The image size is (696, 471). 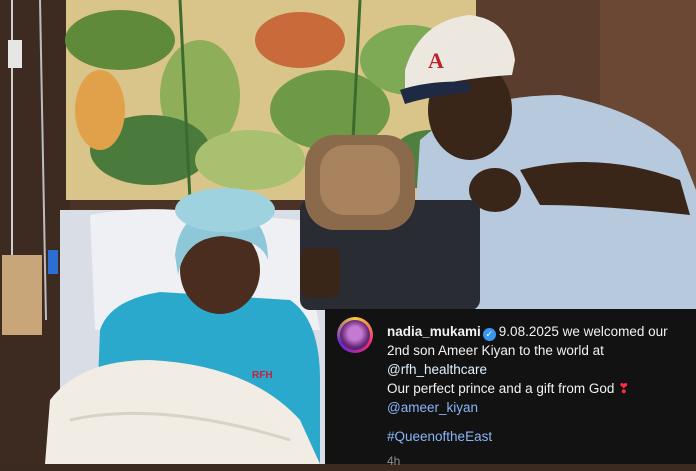 What do you see at coordinates (437, 369) in the screenshot?
I see `mention-rfh-healthcare: @rfh_healthcare` at bounding box center [437, 369].